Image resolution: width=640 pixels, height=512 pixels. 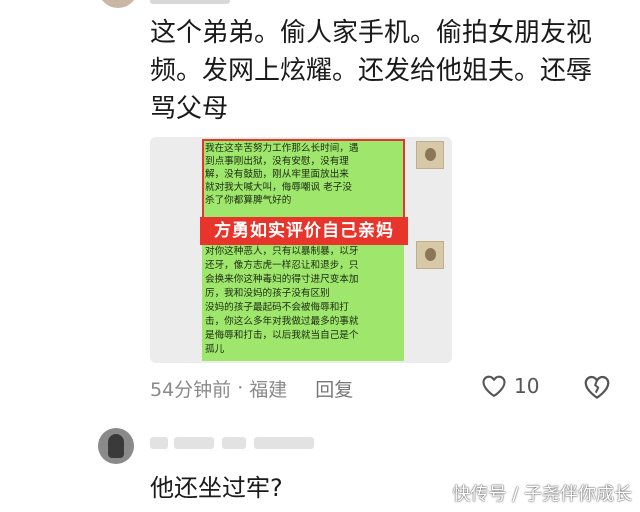 I want to click on comment-meta: 54分钟前 · 福建 回复, so click(x=251, y=388).